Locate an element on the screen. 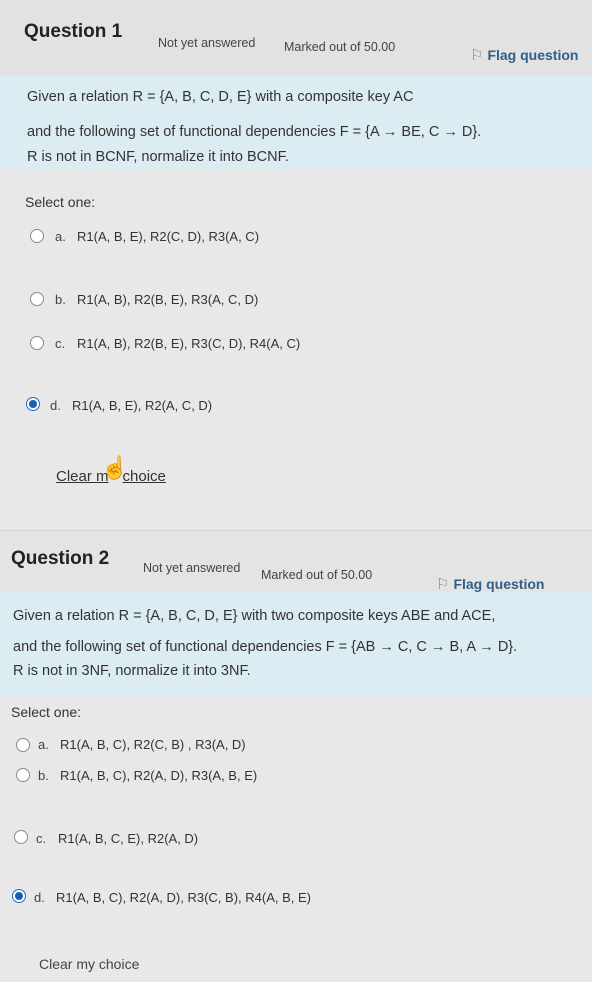 This screenshot has height=982, width=592. q1-flag-button: ⚐ Flag question is located at coordinates (524, 55).